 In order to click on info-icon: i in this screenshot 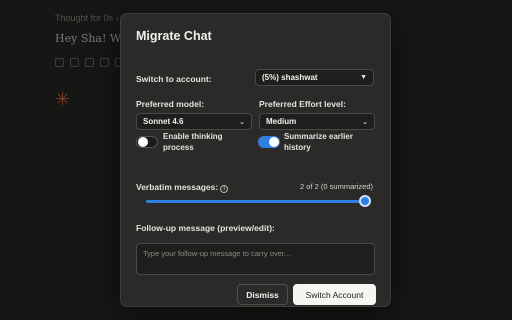, I will do `click(224, 189)`.